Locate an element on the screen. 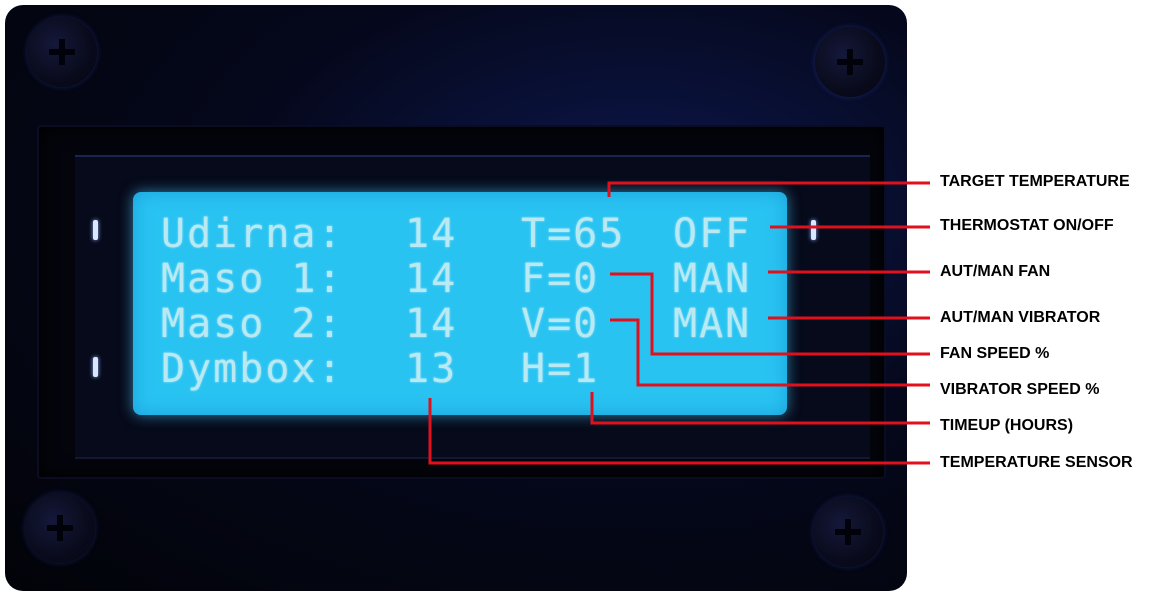  callout-timeup: TIMEUP (HOURS) is located at coordinates (1007, 425).